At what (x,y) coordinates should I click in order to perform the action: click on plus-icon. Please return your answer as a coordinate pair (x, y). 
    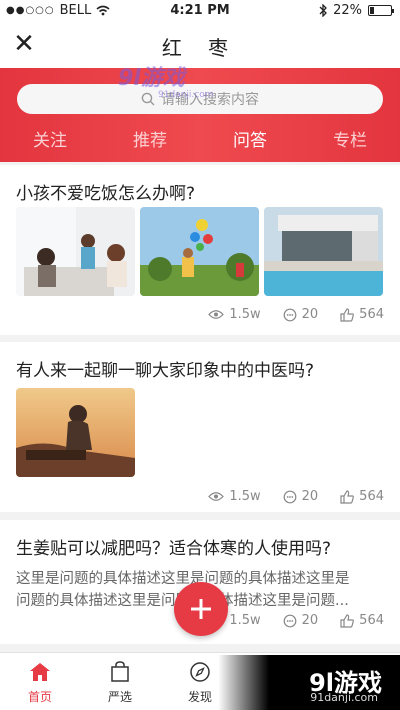
    Looking at the image, I should click on (201, 609).